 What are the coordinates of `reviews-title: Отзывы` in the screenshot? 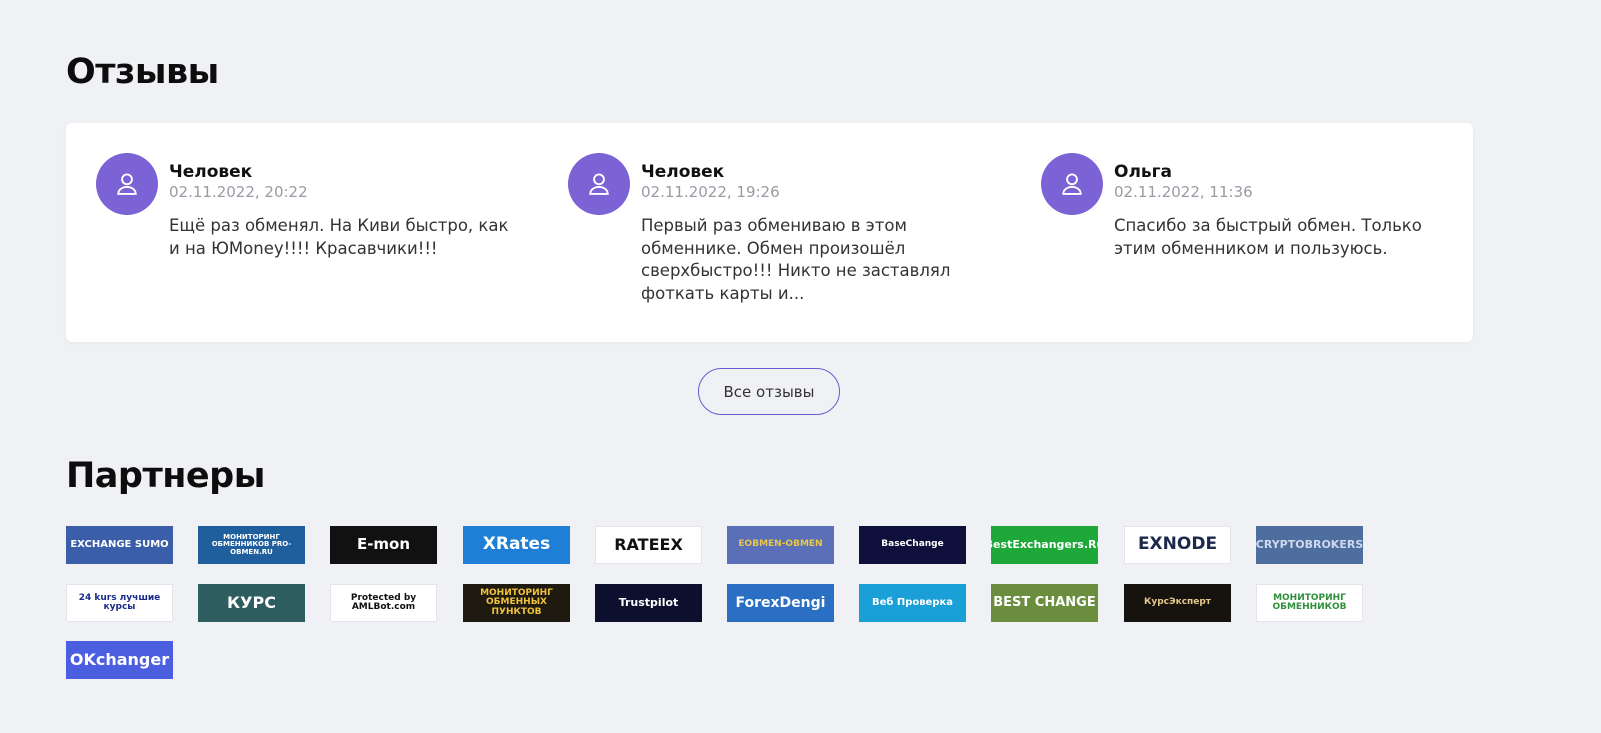 It's located at (142, 72).